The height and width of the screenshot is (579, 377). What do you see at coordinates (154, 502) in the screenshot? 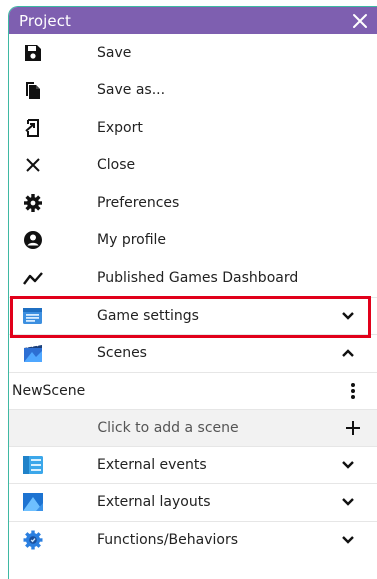
I see `external-layouts-label: External layouts` at bounding box center [154, 502].